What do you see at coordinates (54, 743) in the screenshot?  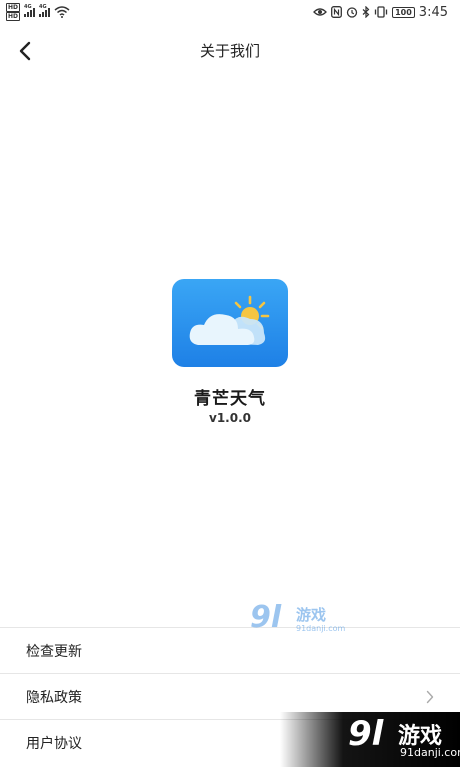 I see `menu-item-label: 用户协议` at bounding box center [54, 743].